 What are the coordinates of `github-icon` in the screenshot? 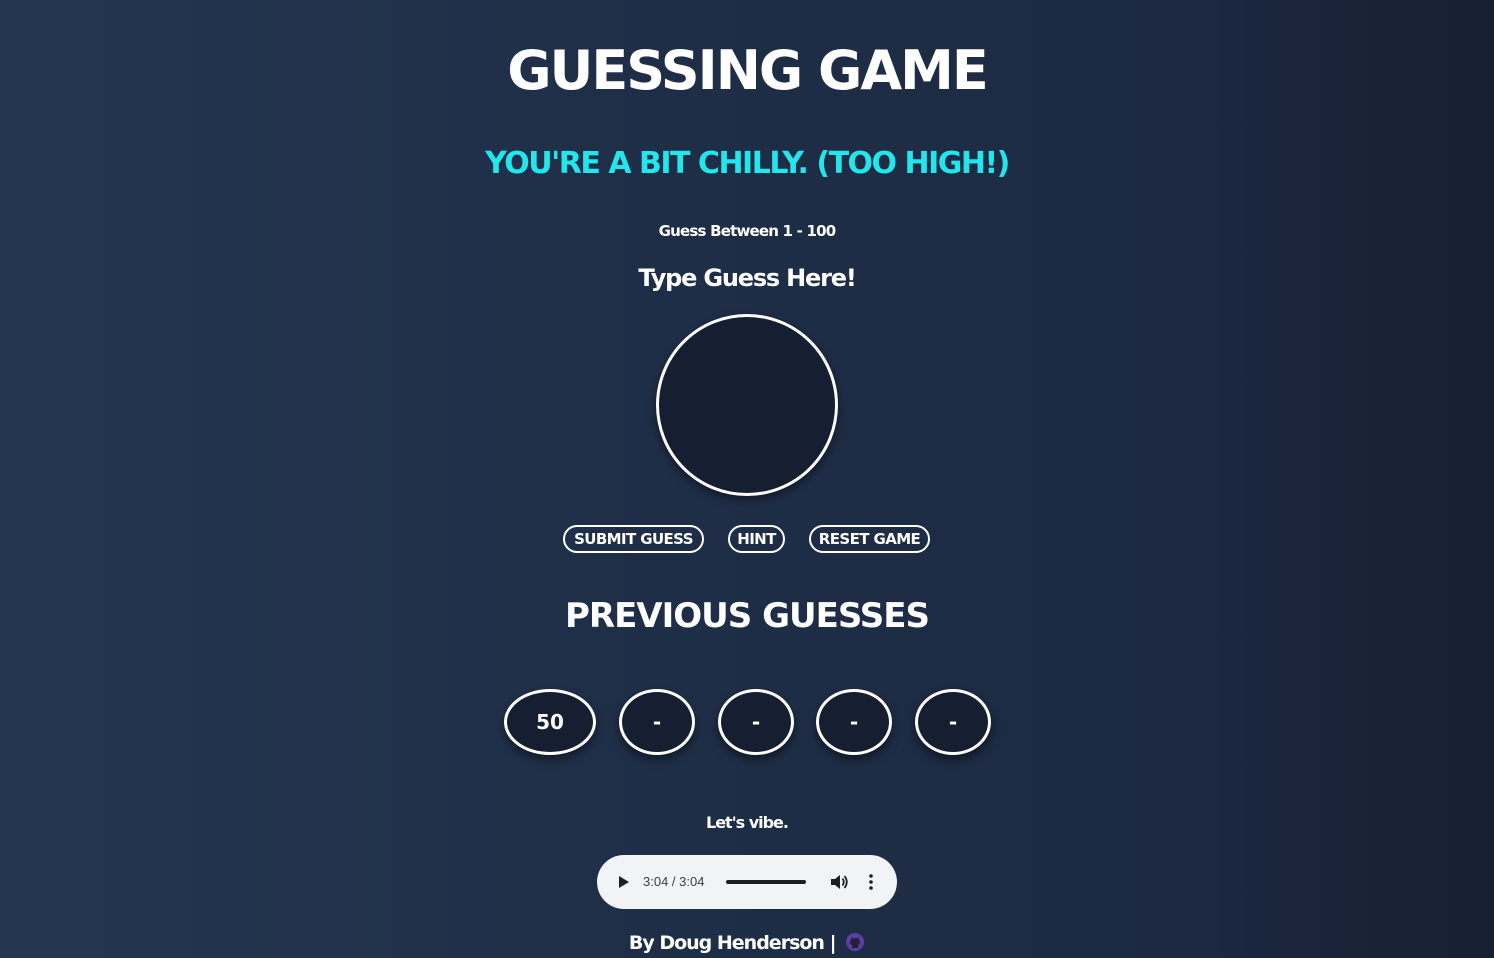 It's located at (855, 942).